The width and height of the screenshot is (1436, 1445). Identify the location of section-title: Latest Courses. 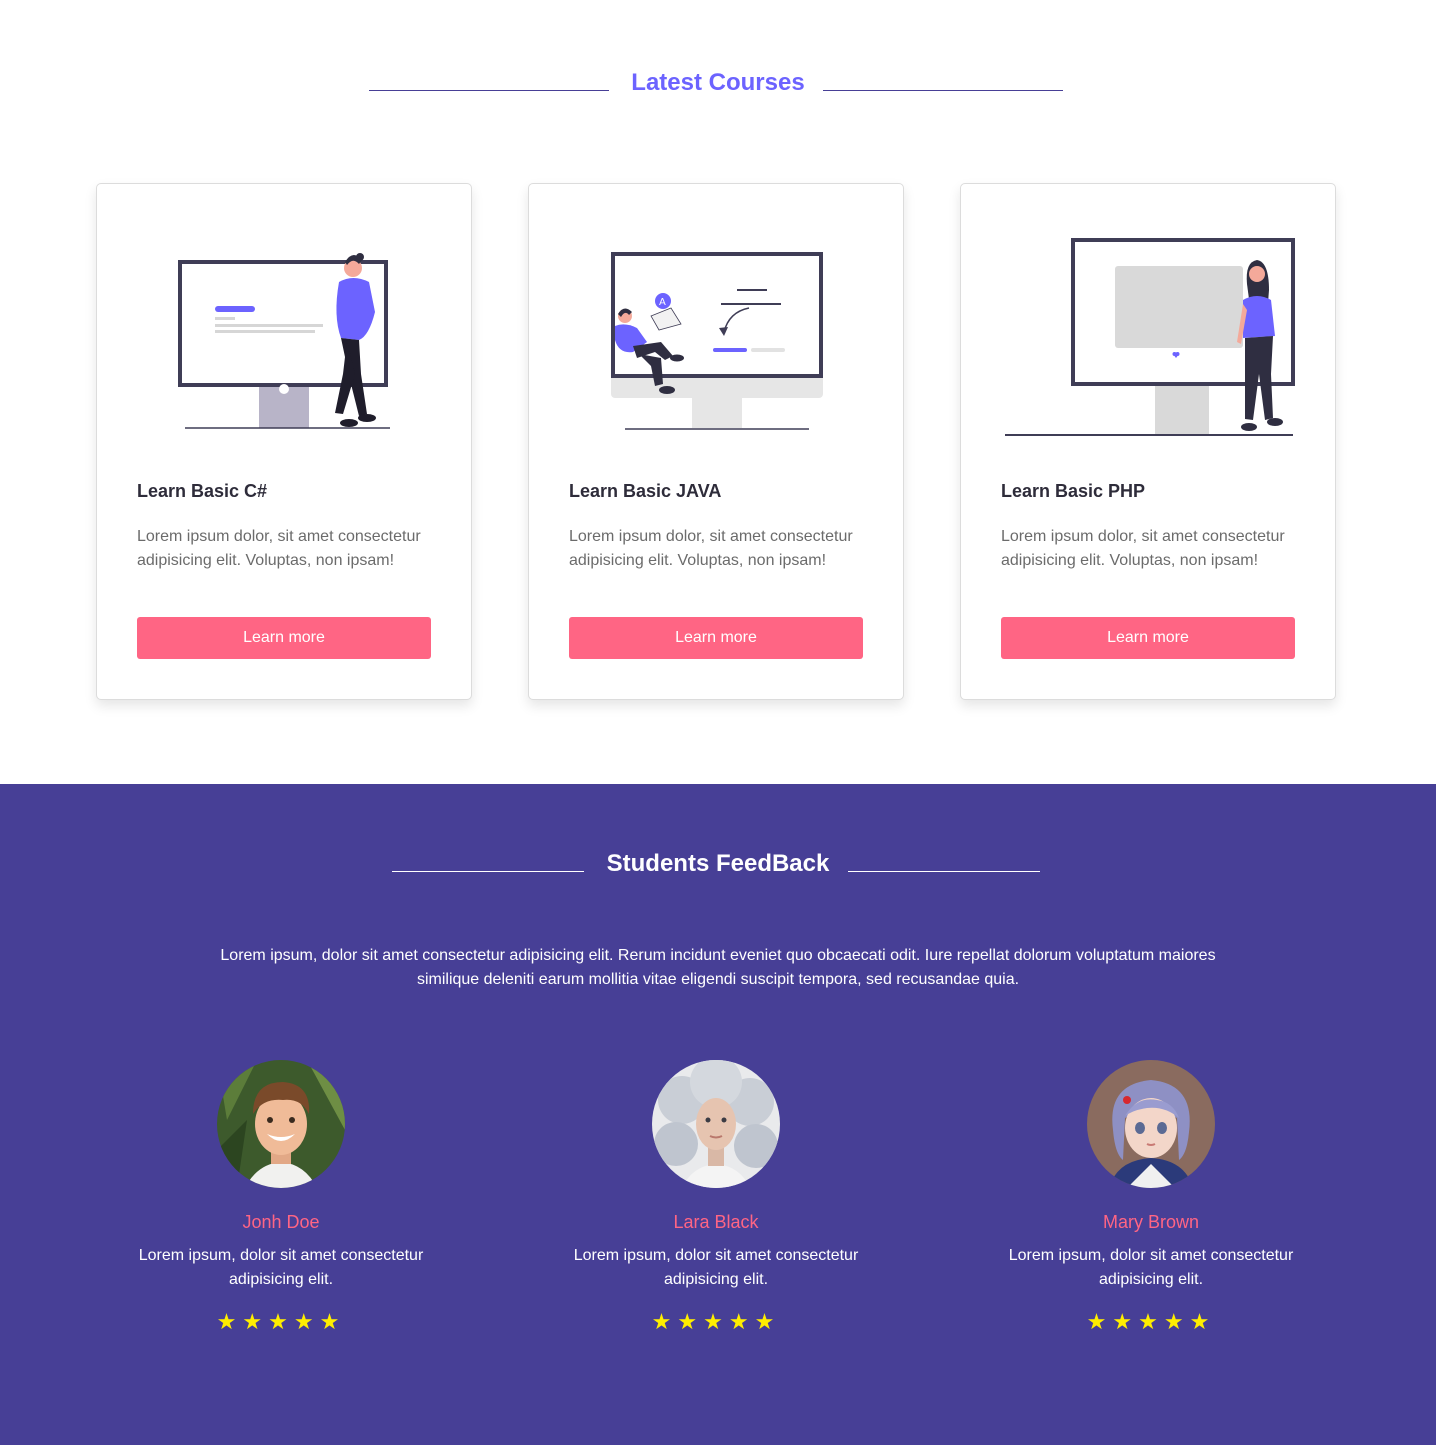
(718, 82).